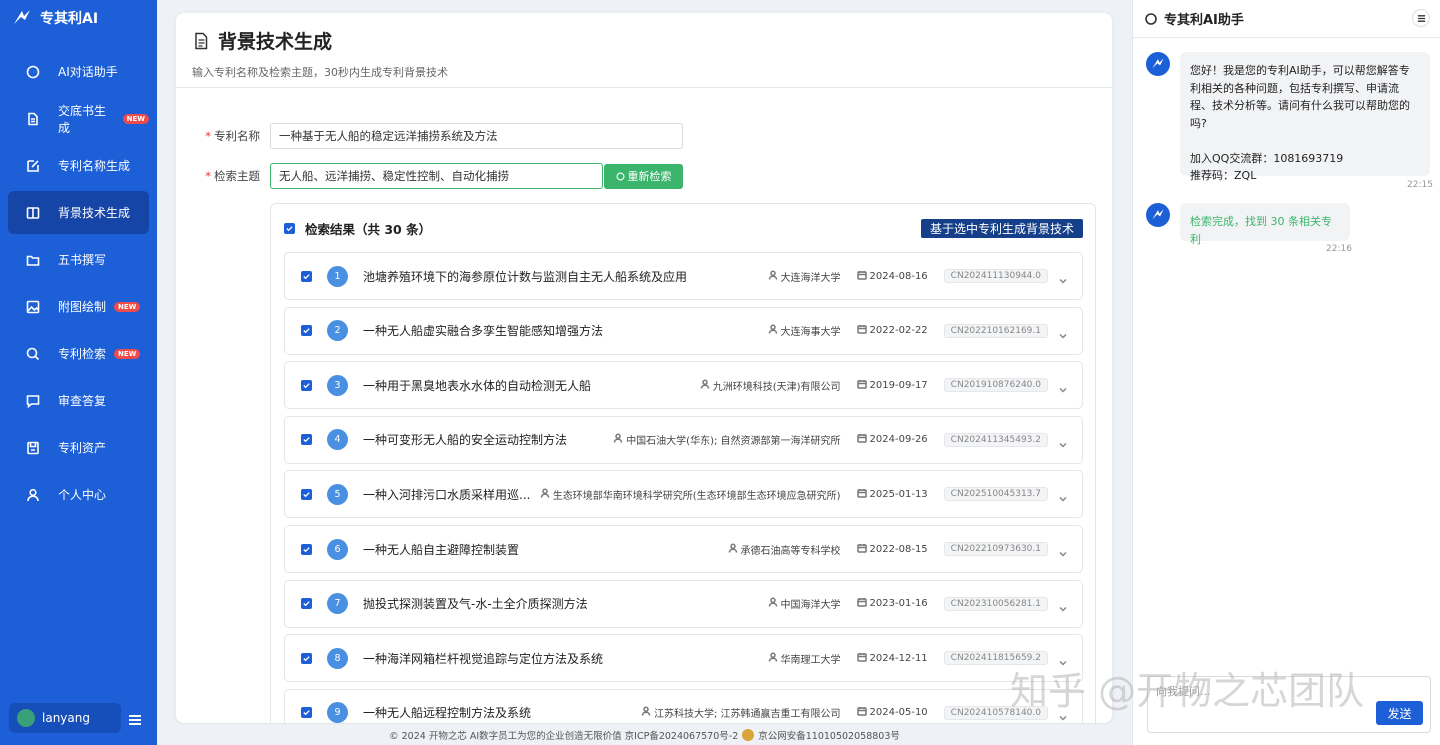 The image size is (1440, 745). Describe the element at coordinates (436, 176) in the screenshot. I see `topic-input: 无人船、远洋捕捞、稳定性控制、自动化捕捞` at that location.